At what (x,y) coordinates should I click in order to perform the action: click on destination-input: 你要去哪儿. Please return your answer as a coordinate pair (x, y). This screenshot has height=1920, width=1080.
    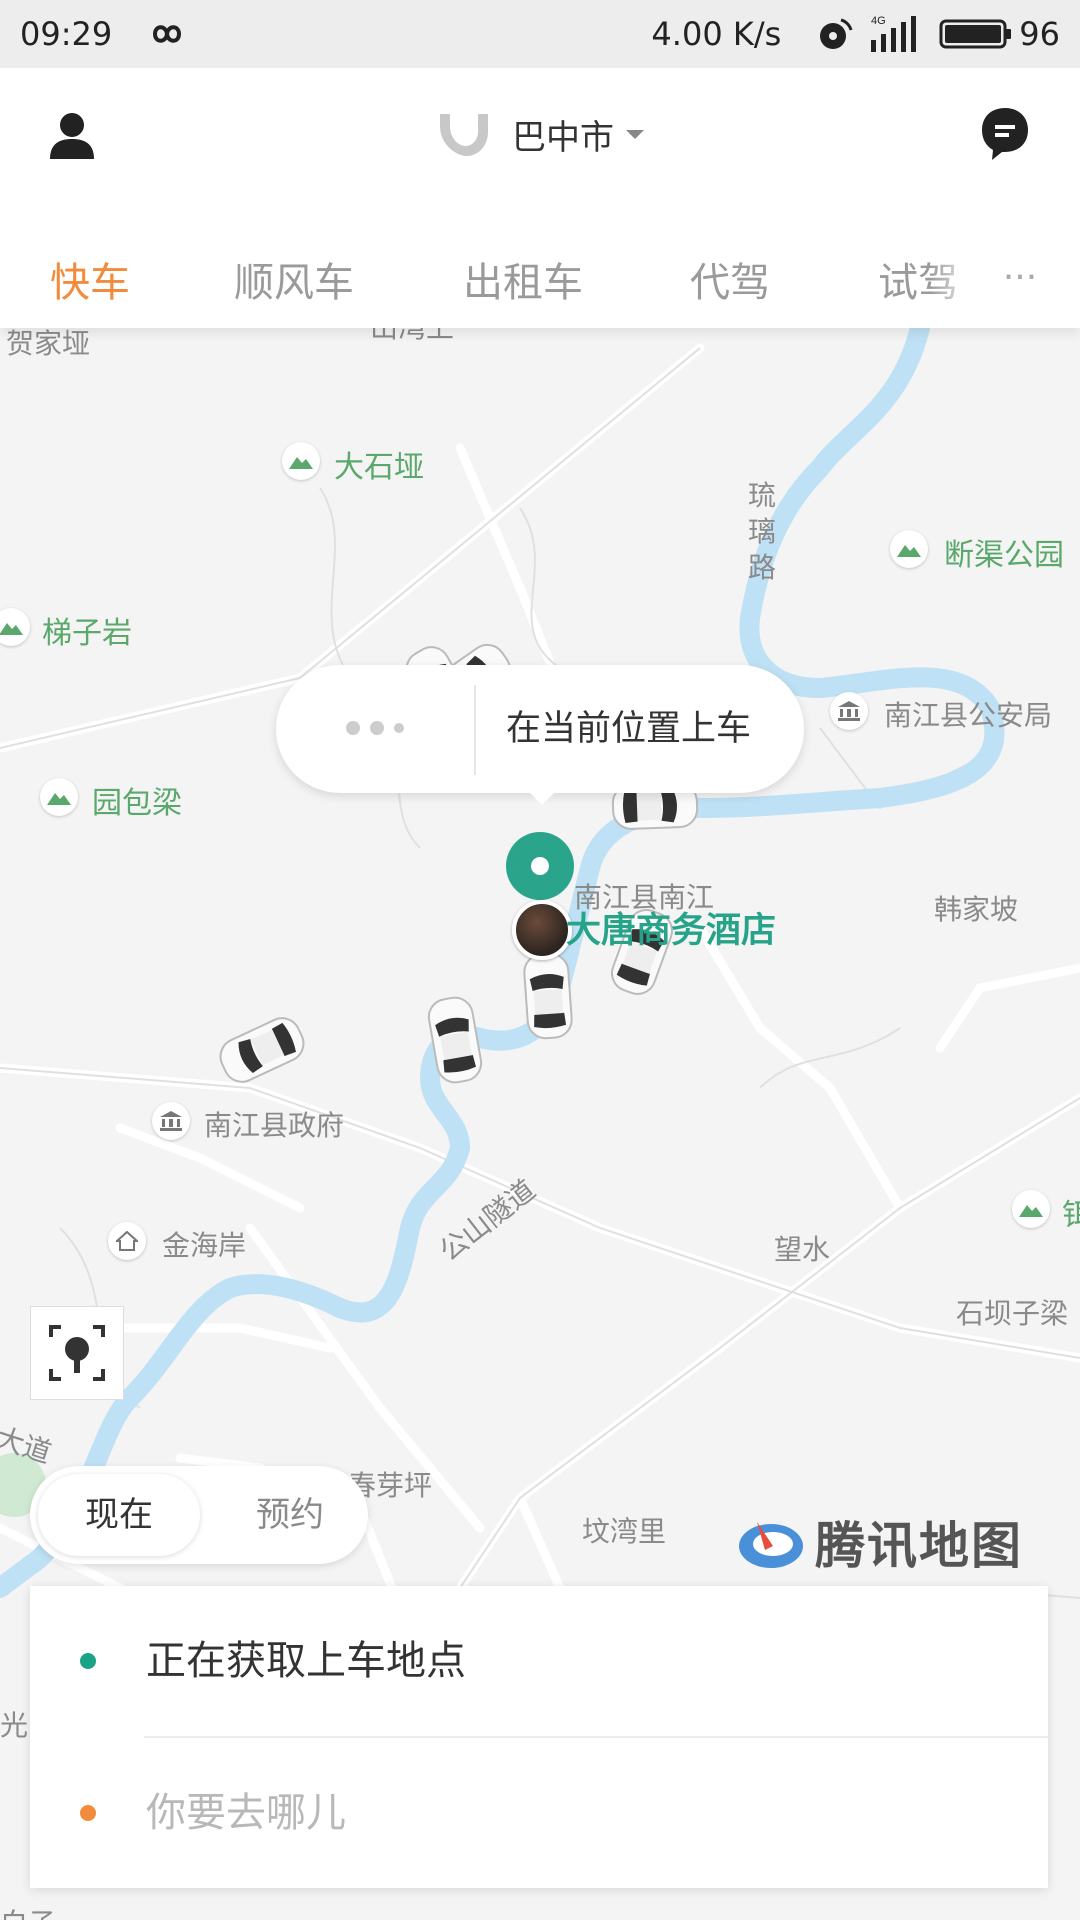
    Looking at the image, I should click on (246, 1813).